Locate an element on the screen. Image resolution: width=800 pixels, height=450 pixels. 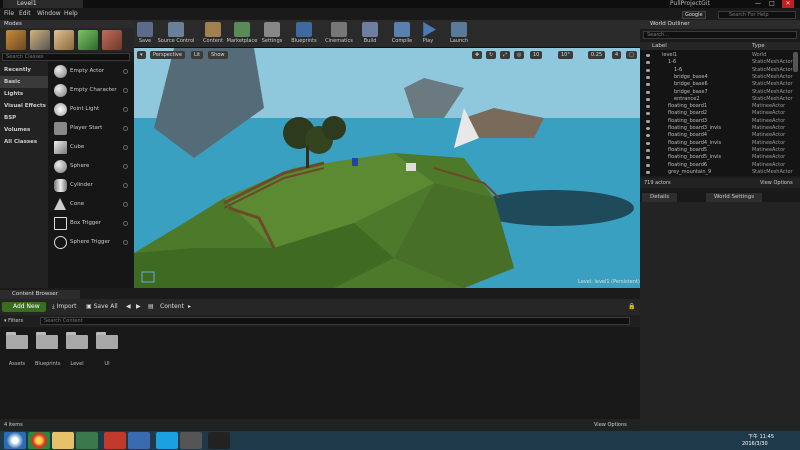
outliner-view-options: View Options is located at coordinates (776, 183).